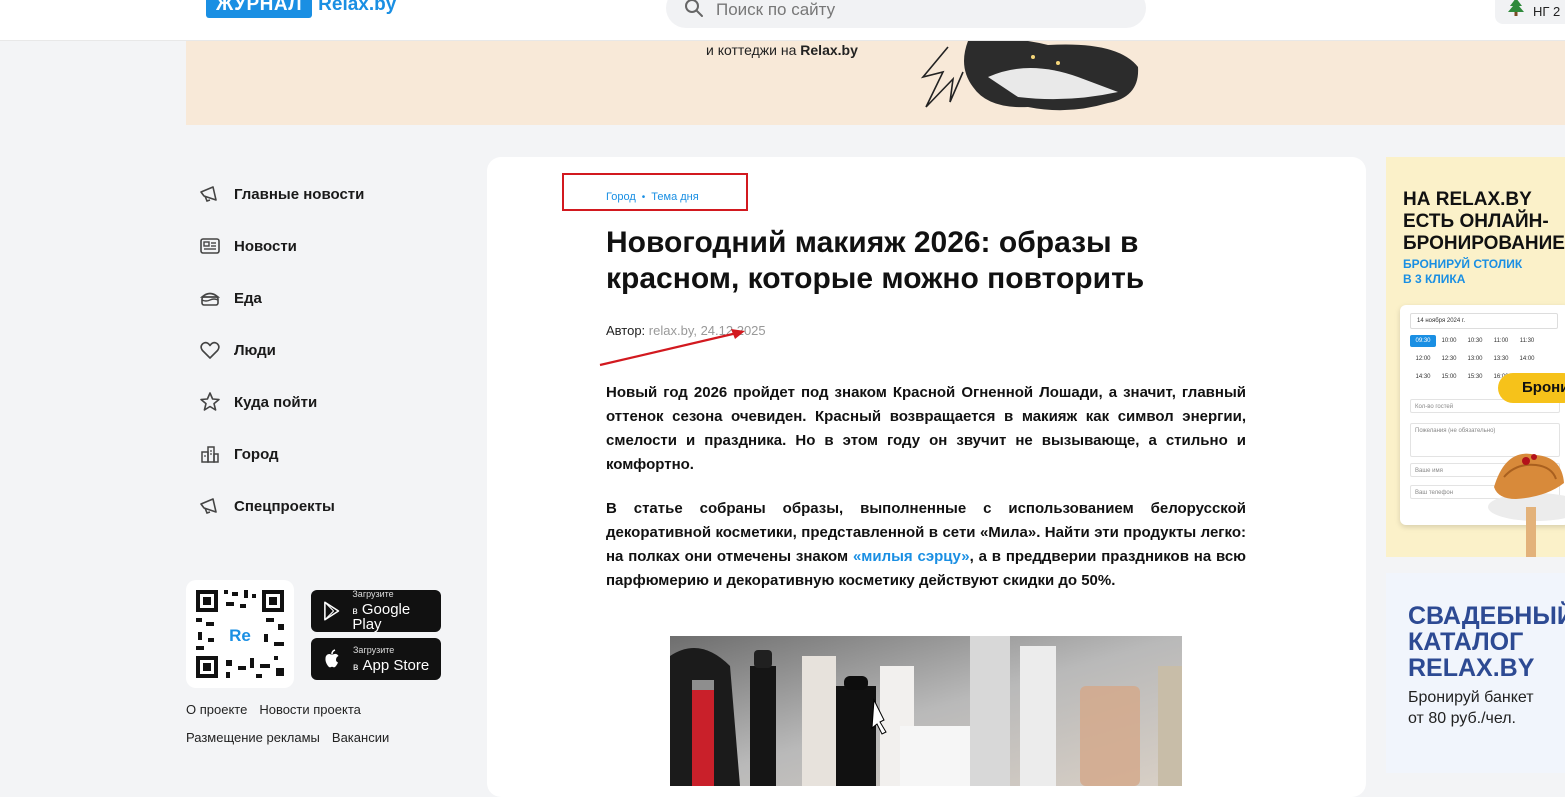 The width and height of the screenshot is (1565, 797). What do you see at coordinates (328, 298) in the screenshot?
I see `sidebar-item-food: Еда` at bounding box center [328, 298].